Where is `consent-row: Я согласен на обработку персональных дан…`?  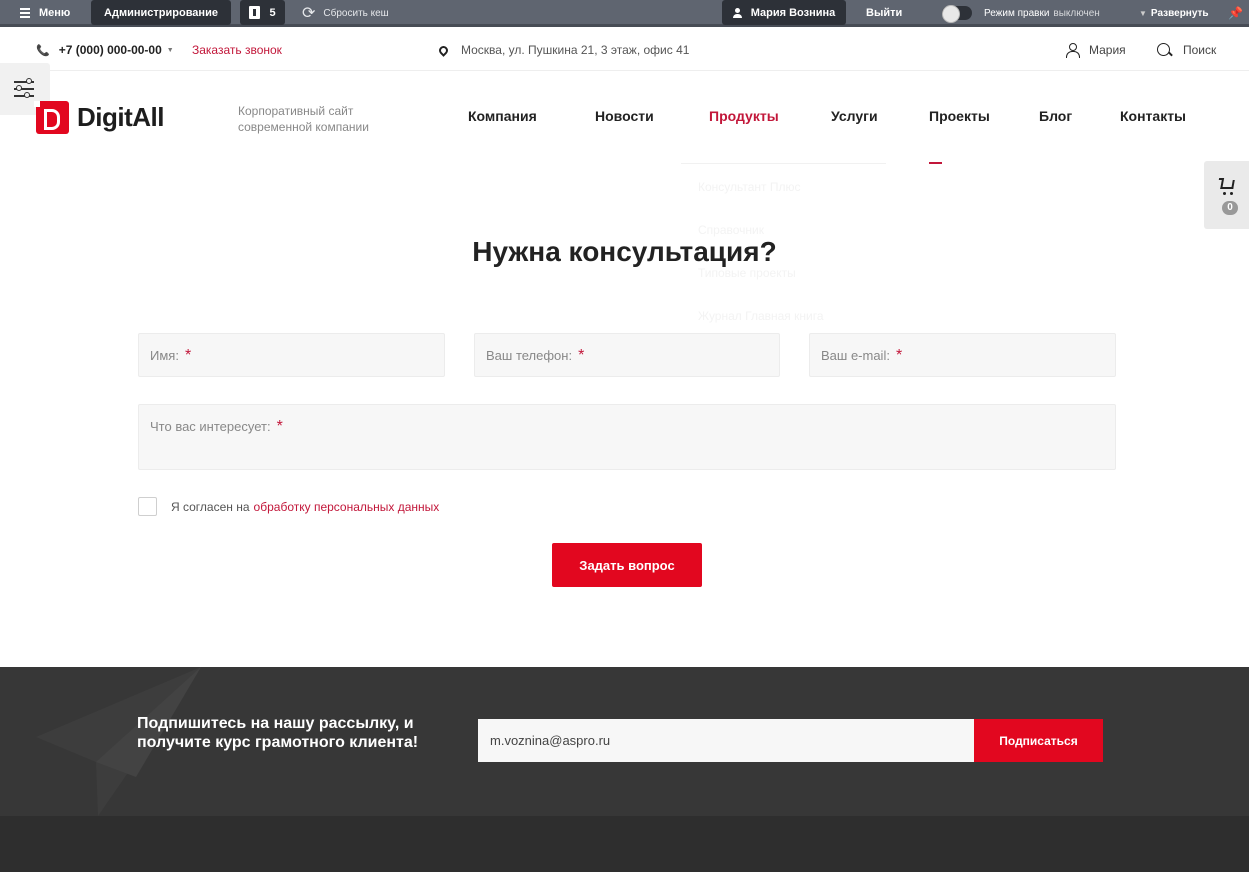 consent-row: Я согласен на обработку персональных дан… is located at coordinates (288, 506).